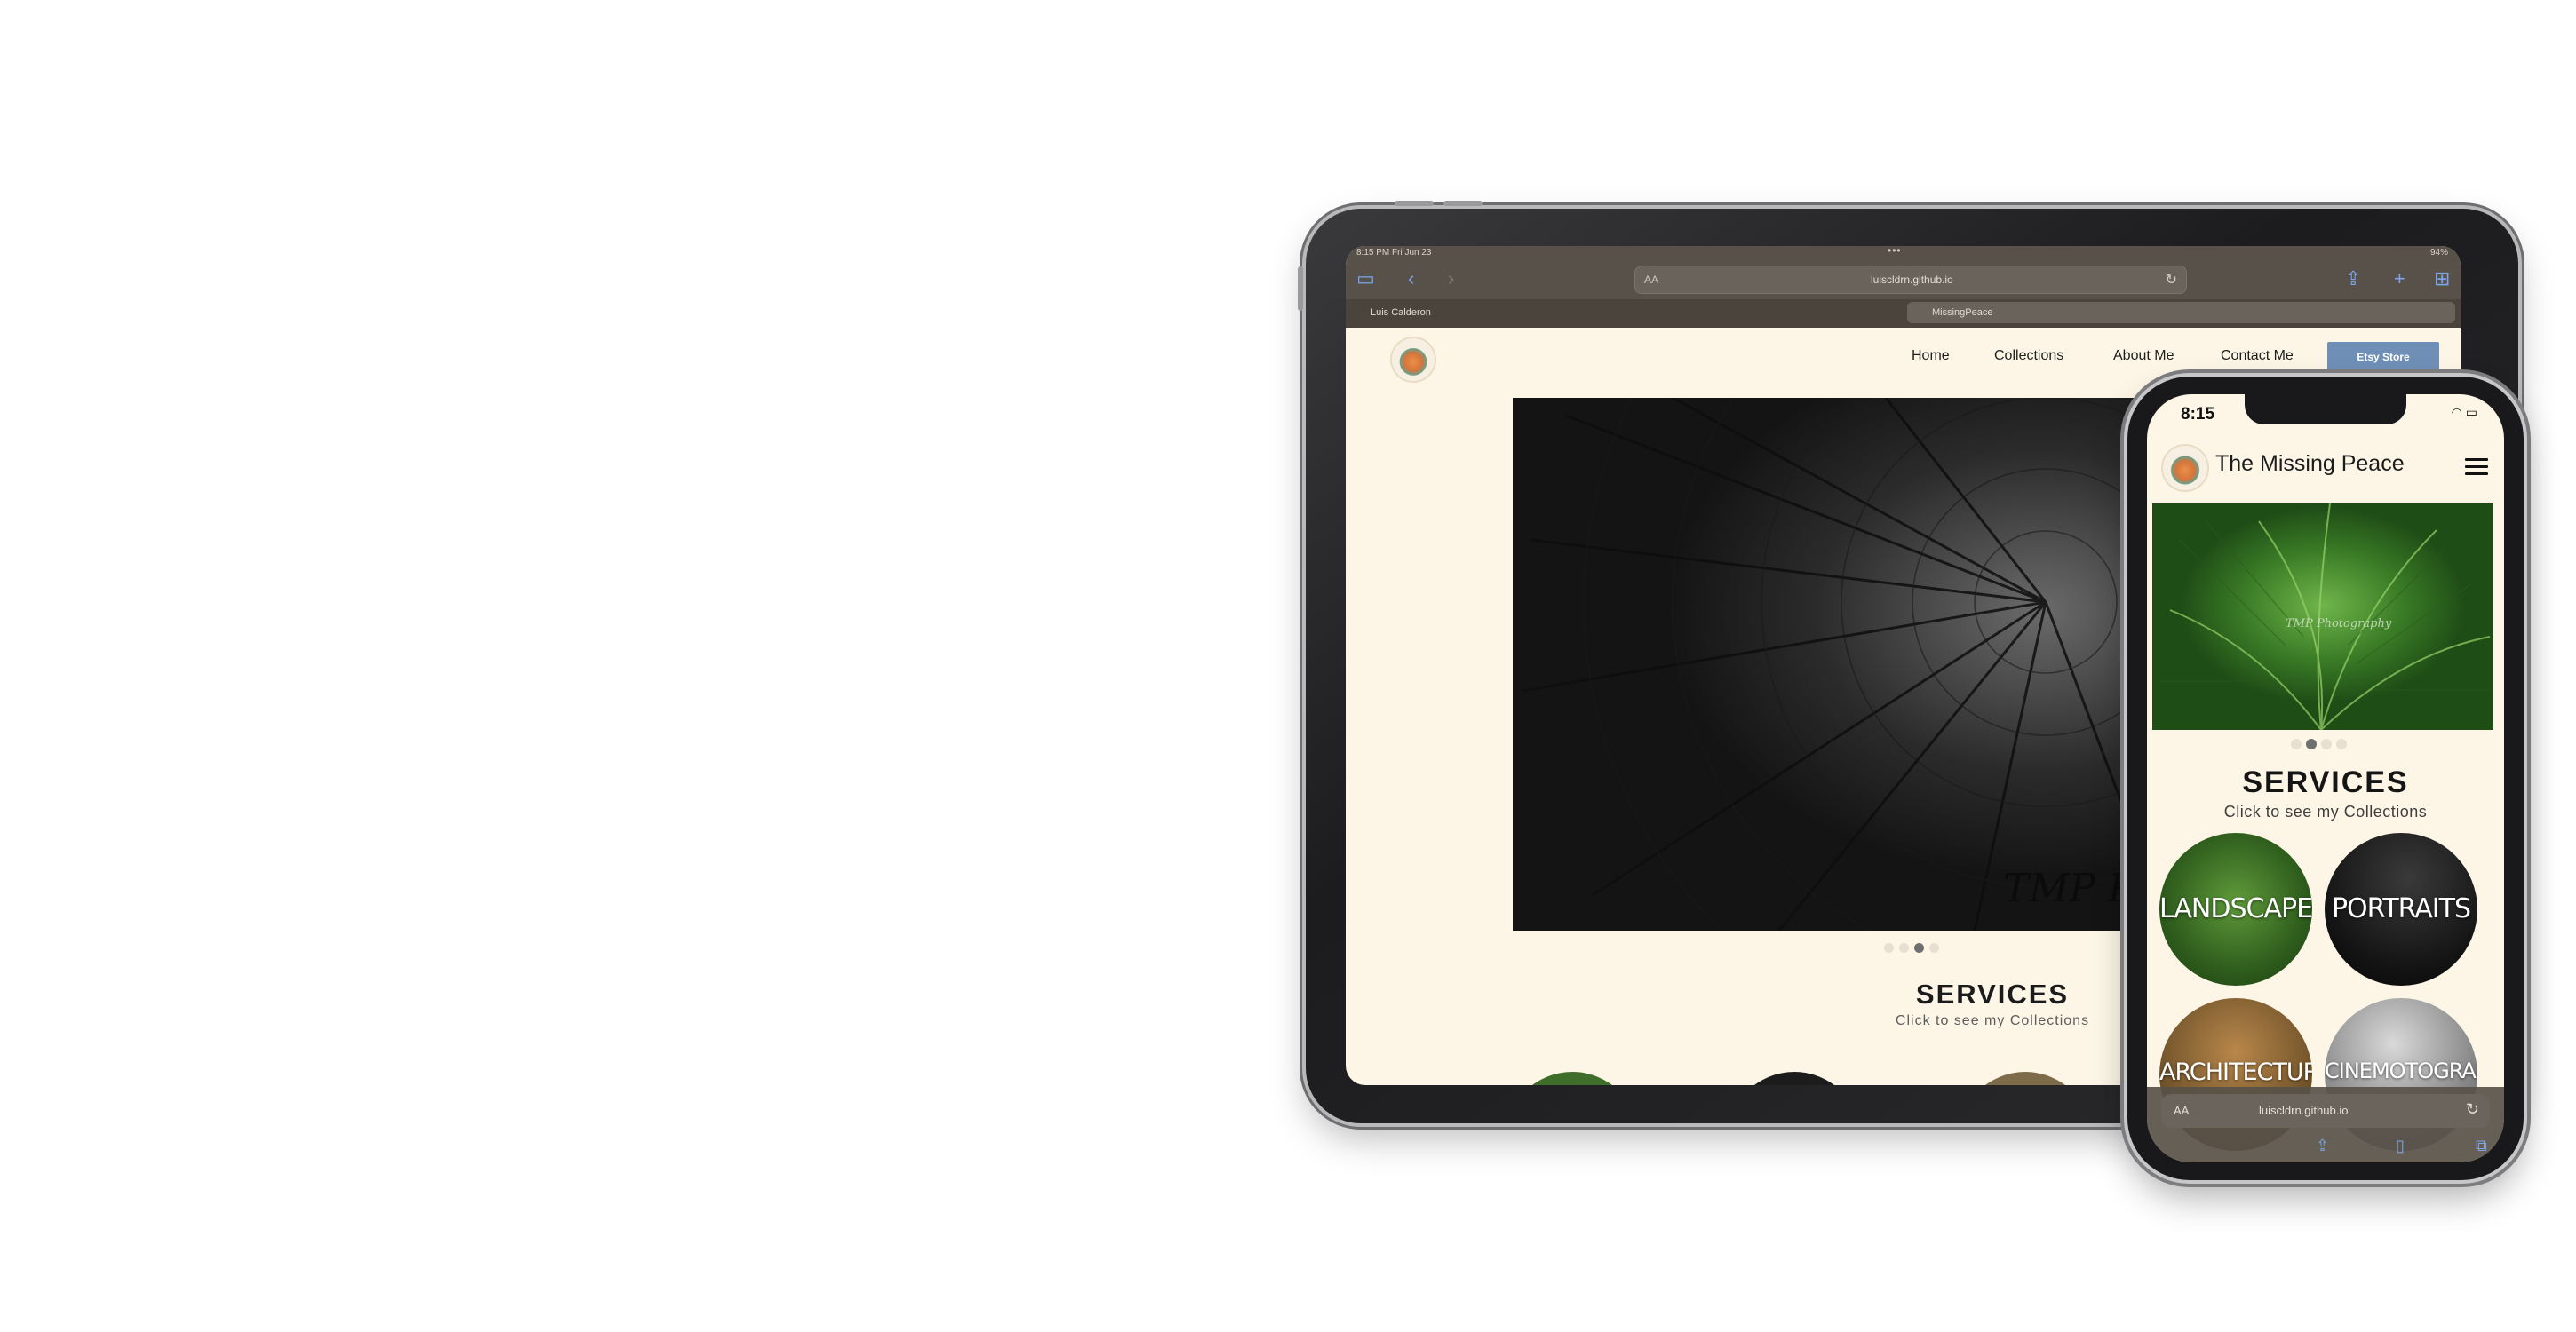  What do you see at coordinates (1626, 312) in the screenshot?
I see `tab-luis-calderon: Luis Calderon` at bounding box center [1626, 312].